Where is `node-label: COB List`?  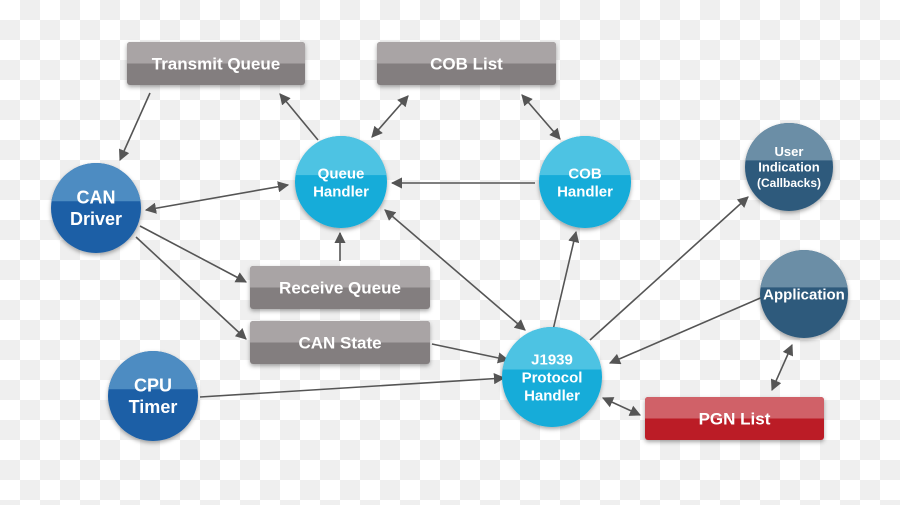 node-label: COB List is located at coordinates (466, 63).